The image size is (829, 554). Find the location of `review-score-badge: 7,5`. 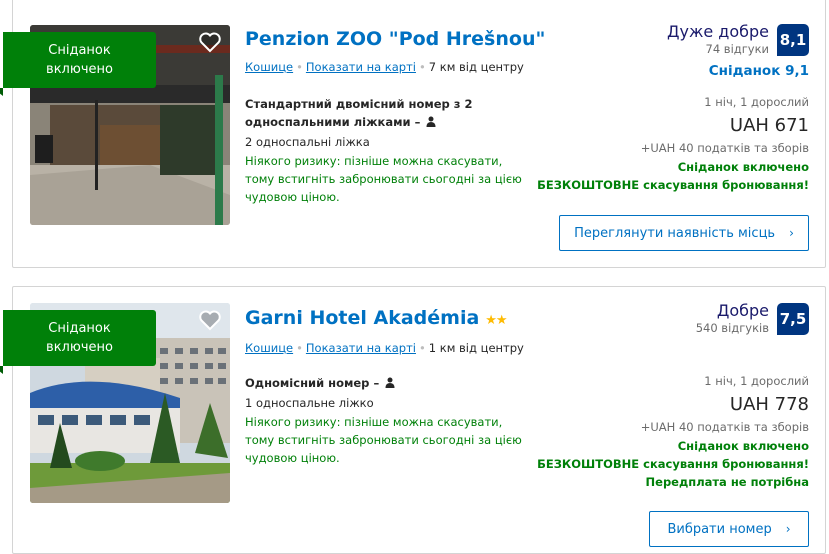

review-score-badge: 7,5 is located at coordinates (793, 319).